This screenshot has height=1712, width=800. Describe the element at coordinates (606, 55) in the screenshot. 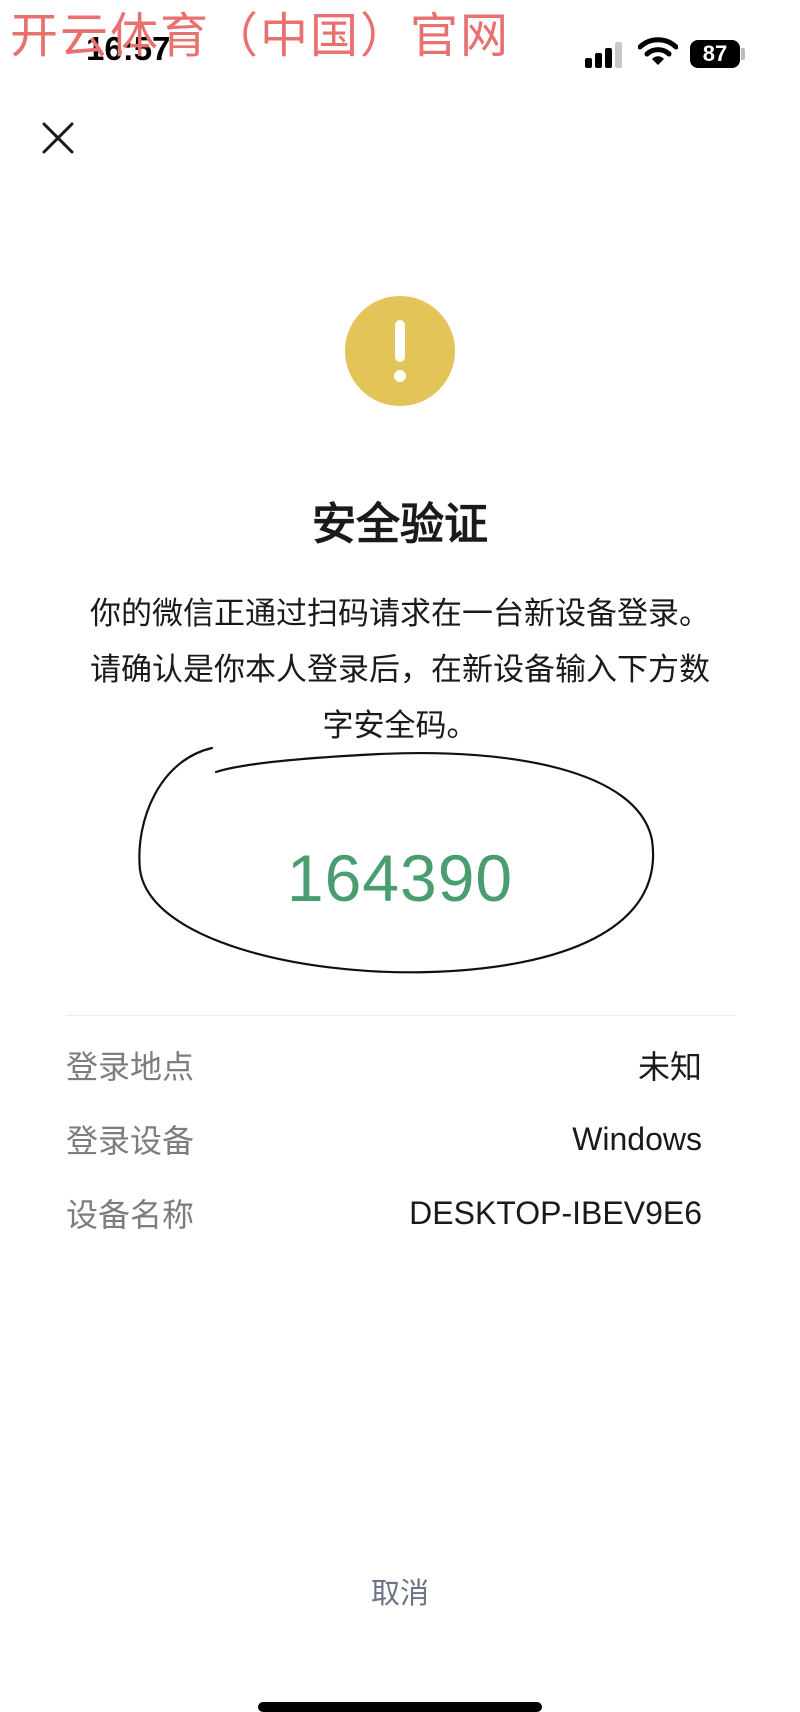

I see `signal-icon` at that location.